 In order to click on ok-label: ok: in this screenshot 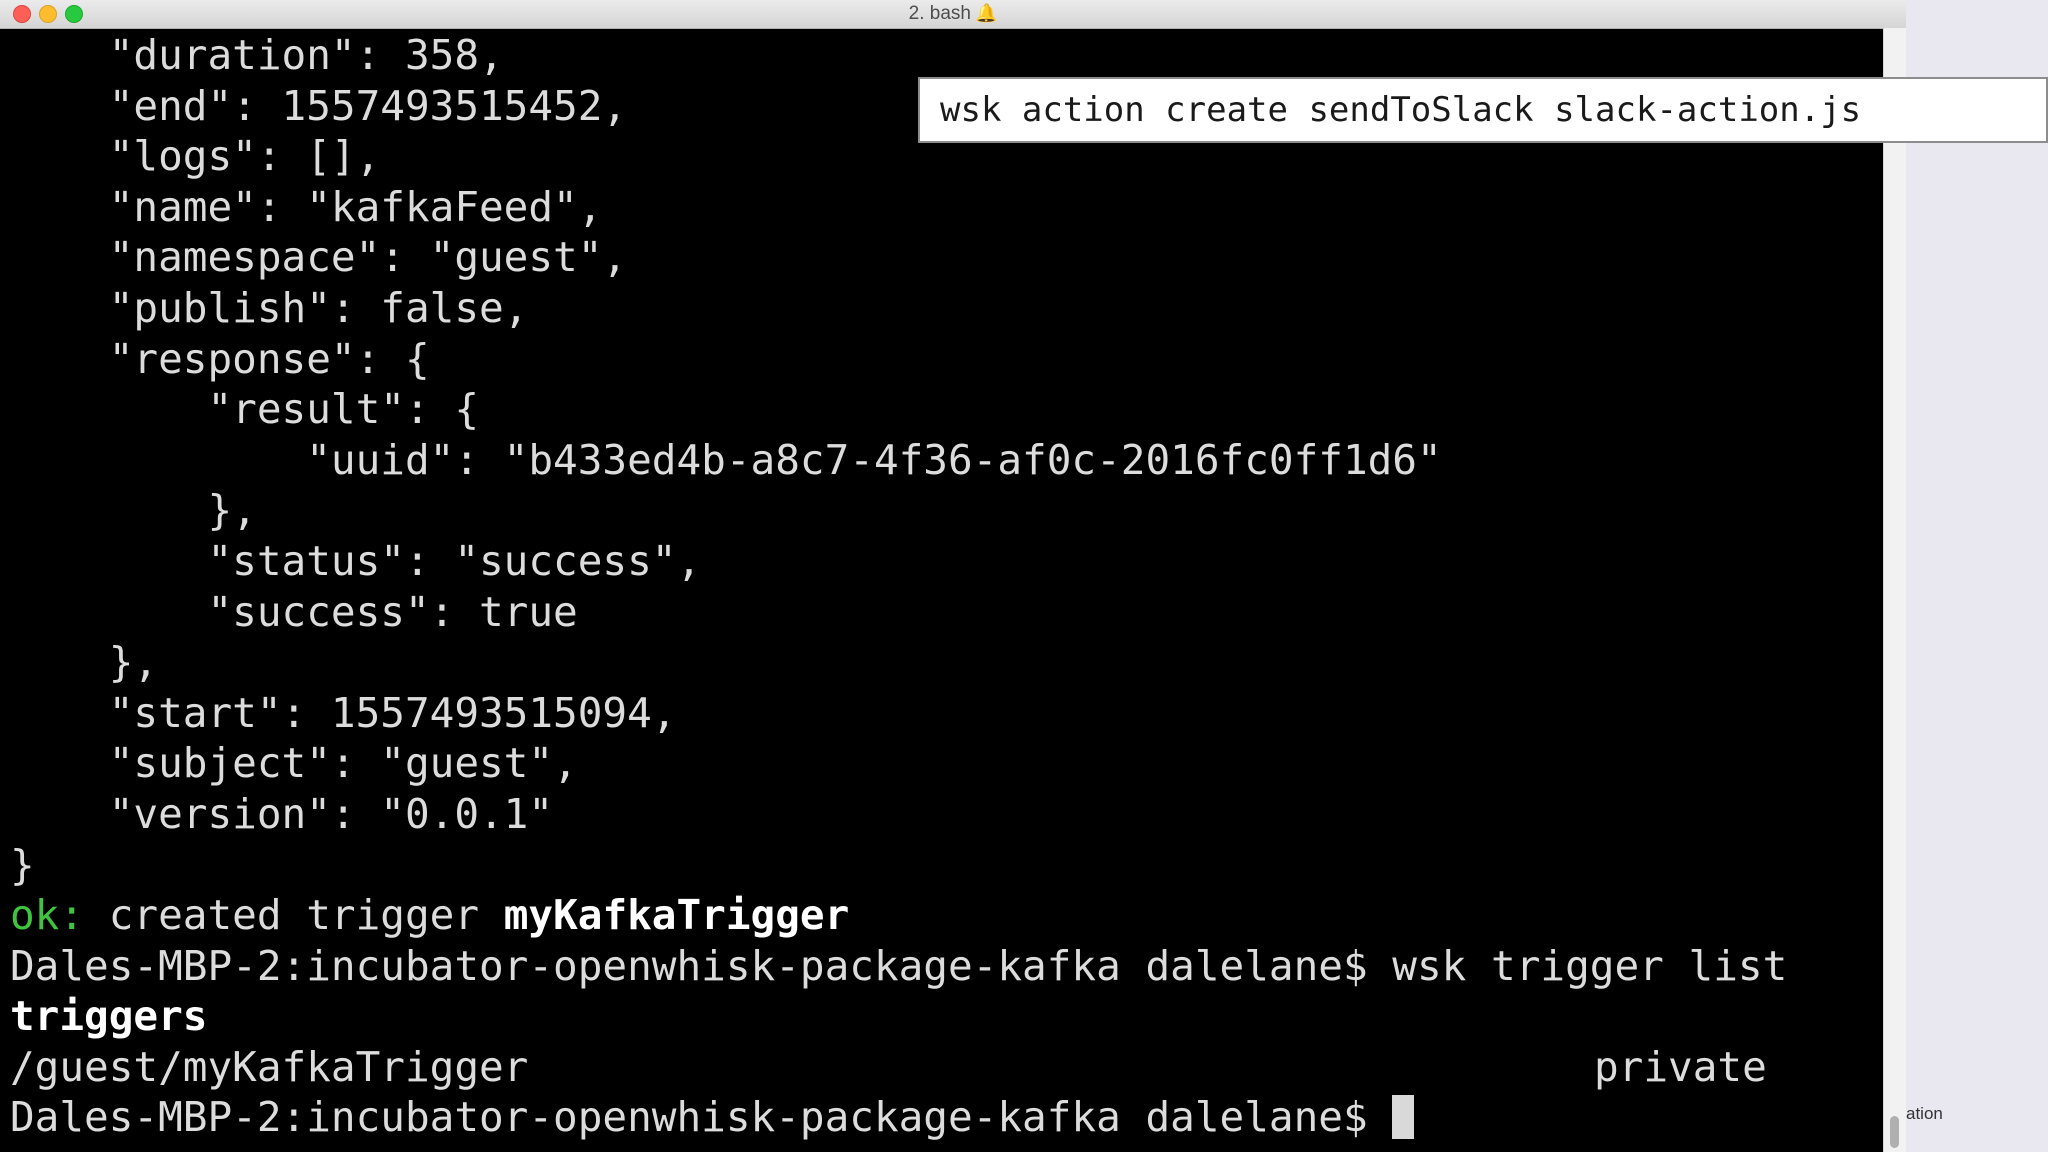, I will do `click(47, 915)`.